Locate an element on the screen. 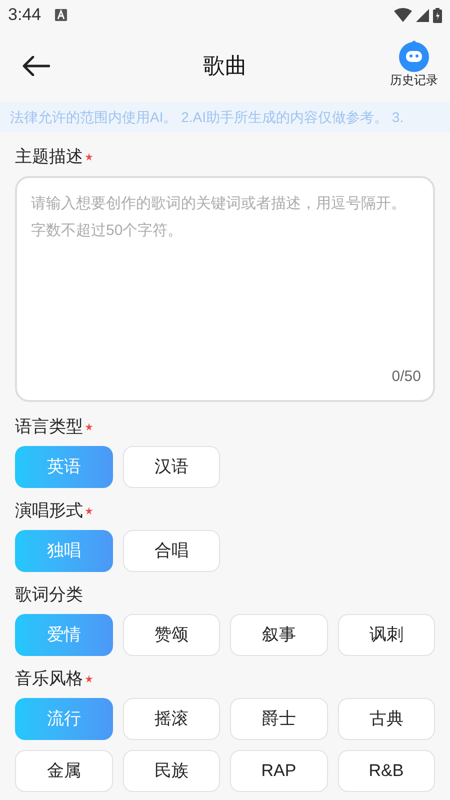 The image size is (450, 800). wifi-icon is located at coordinates (403, 15).